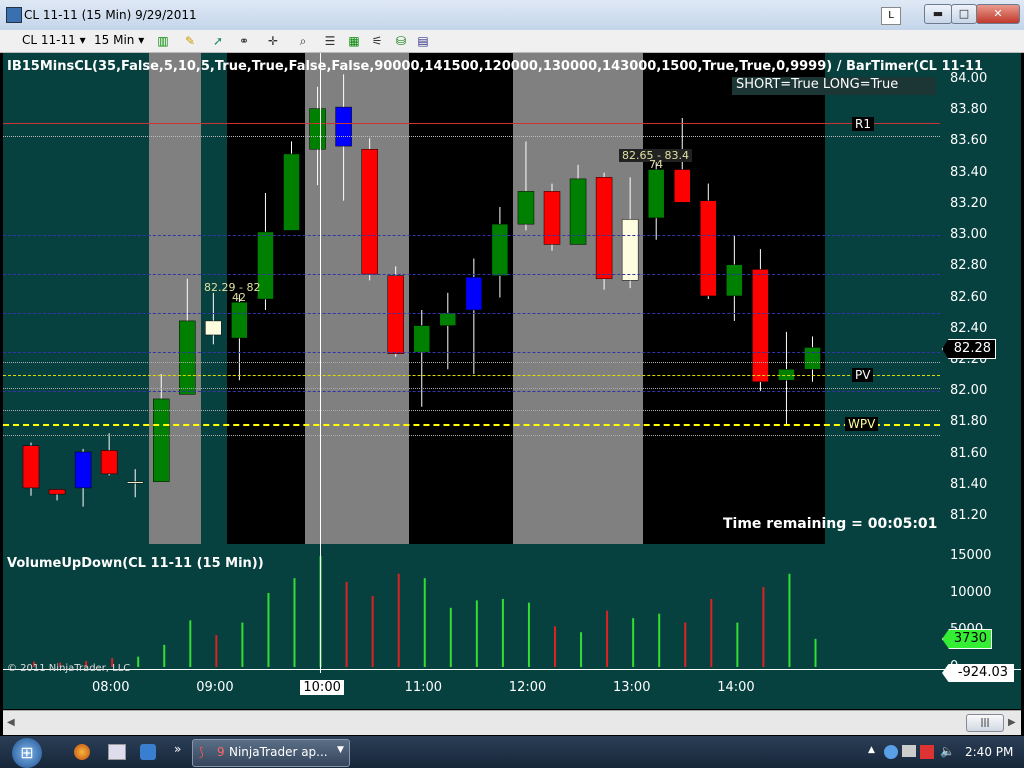 This screenshot has height=768, width=1024. I want to click on price-tick-label: 81.40, so click(969, 484).